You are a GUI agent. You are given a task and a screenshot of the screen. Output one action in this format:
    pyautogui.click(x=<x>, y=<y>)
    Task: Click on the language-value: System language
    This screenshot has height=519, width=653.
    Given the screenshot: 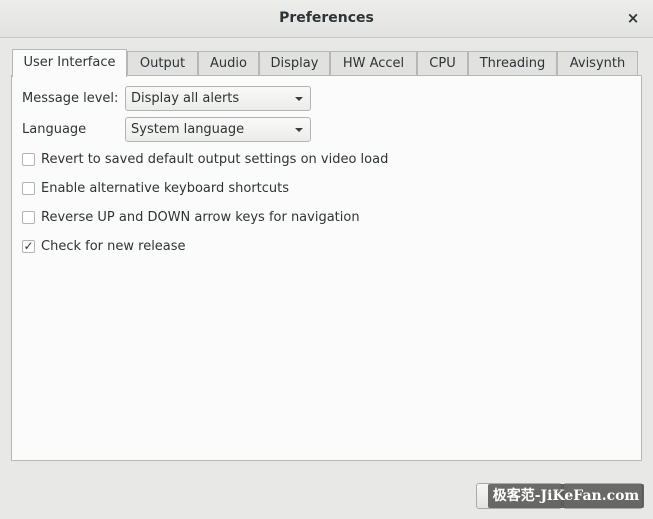 What is the action you would take?
    pyautogui.click(x=188, y=129)
    